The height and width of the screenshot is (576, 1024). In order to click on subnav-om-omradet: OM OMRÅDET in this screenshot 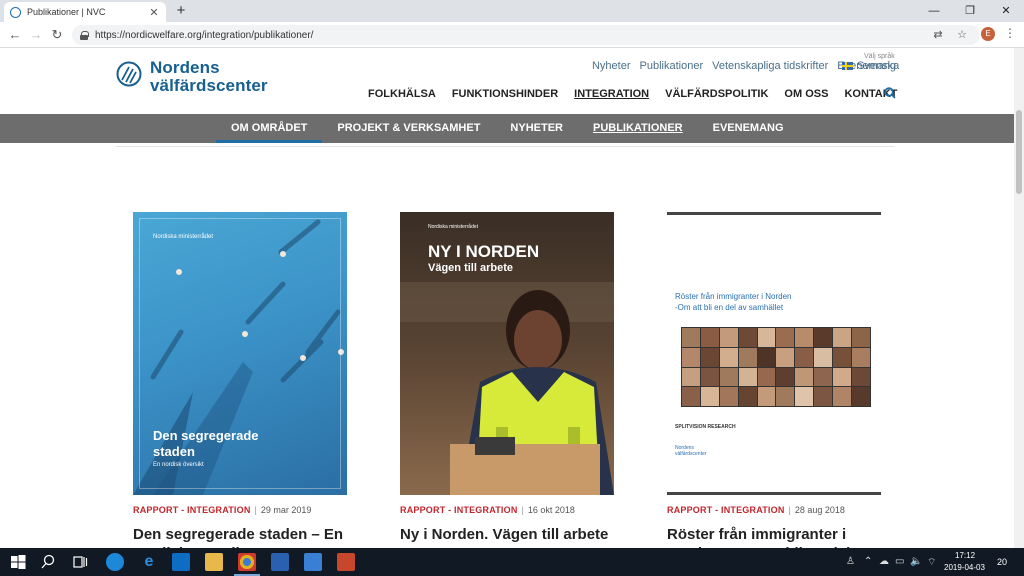, I will do `click(269, 128)`.